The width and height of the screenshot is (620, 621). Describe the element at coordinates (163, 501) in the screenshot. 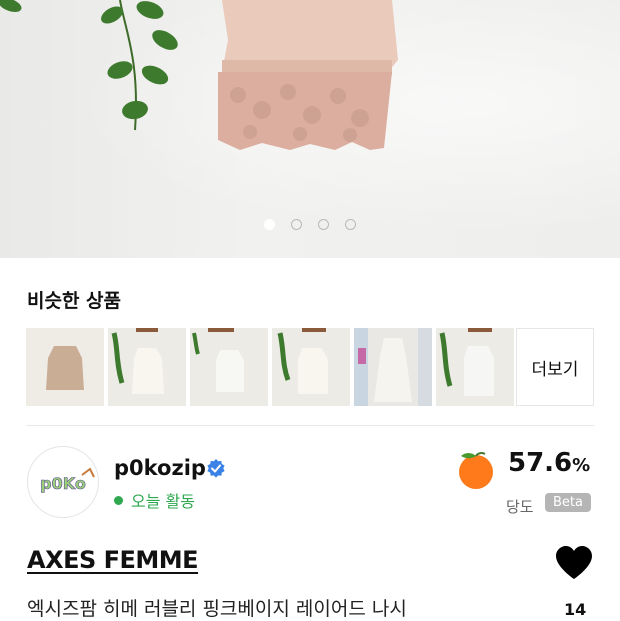

I see `seller-status-label: 오늘 활동` at that location.